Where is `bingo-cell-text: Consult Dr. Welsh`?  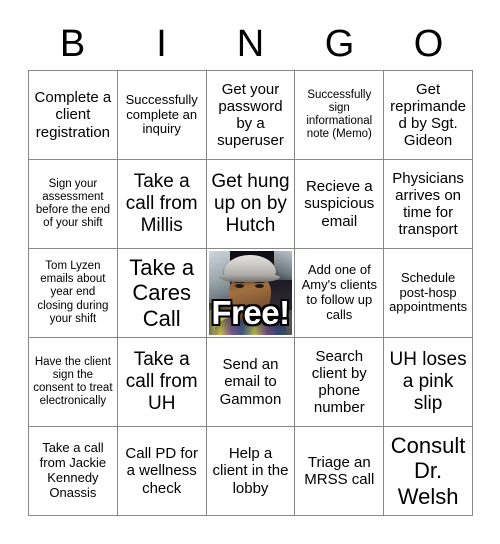 bingo-cell-text: Consult Dr. Welsh is located at coordinates (428, 471).